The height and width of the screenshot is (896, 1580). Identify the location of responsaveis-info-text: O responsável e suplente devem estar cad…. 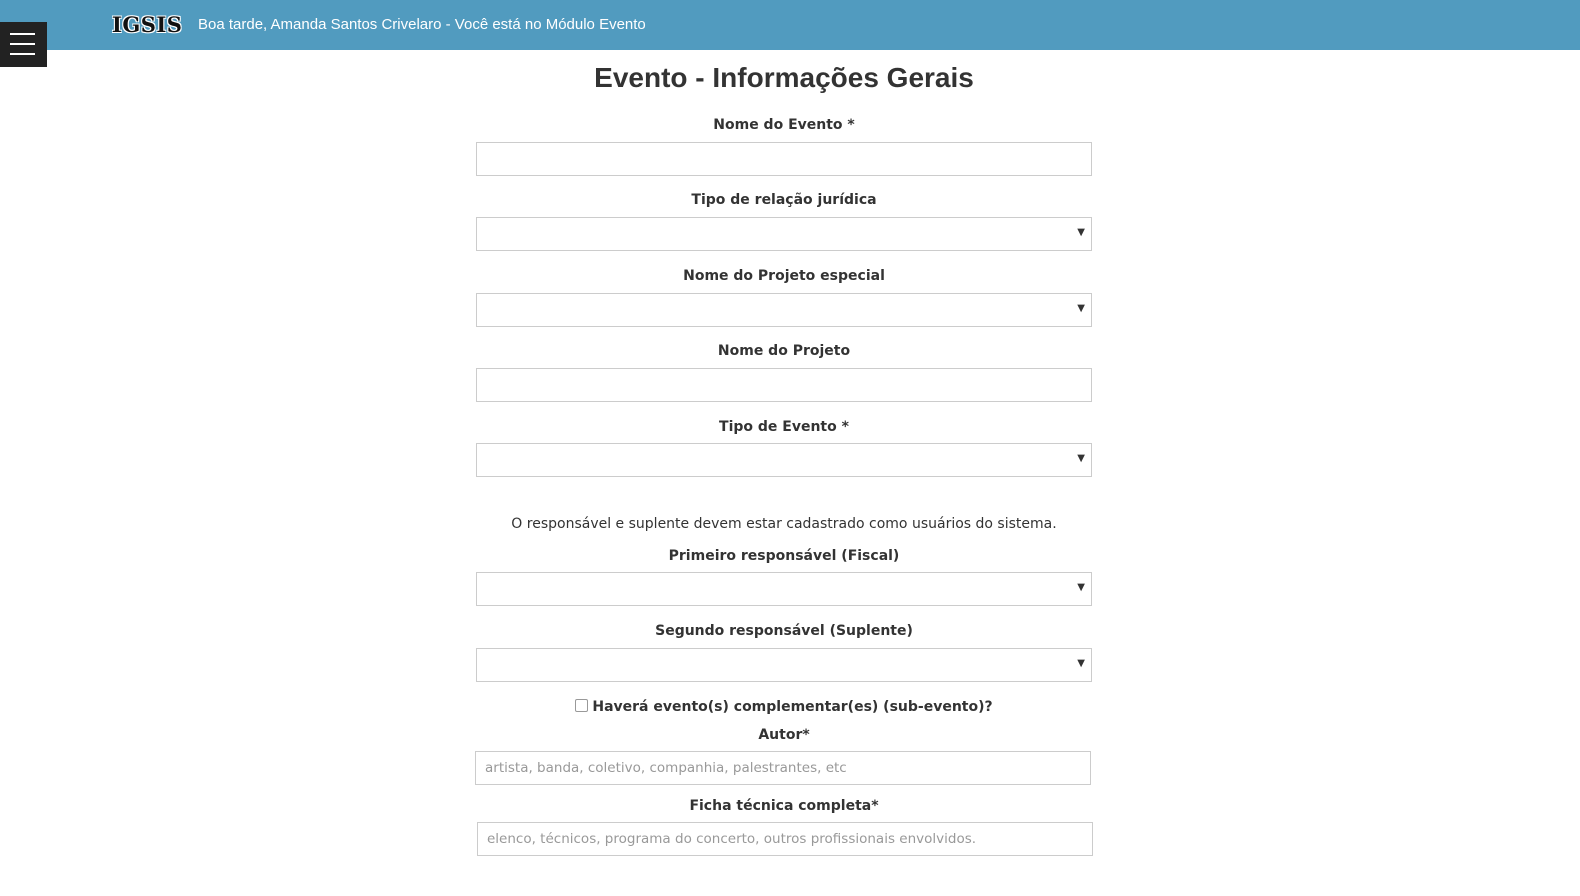
(784, 524).